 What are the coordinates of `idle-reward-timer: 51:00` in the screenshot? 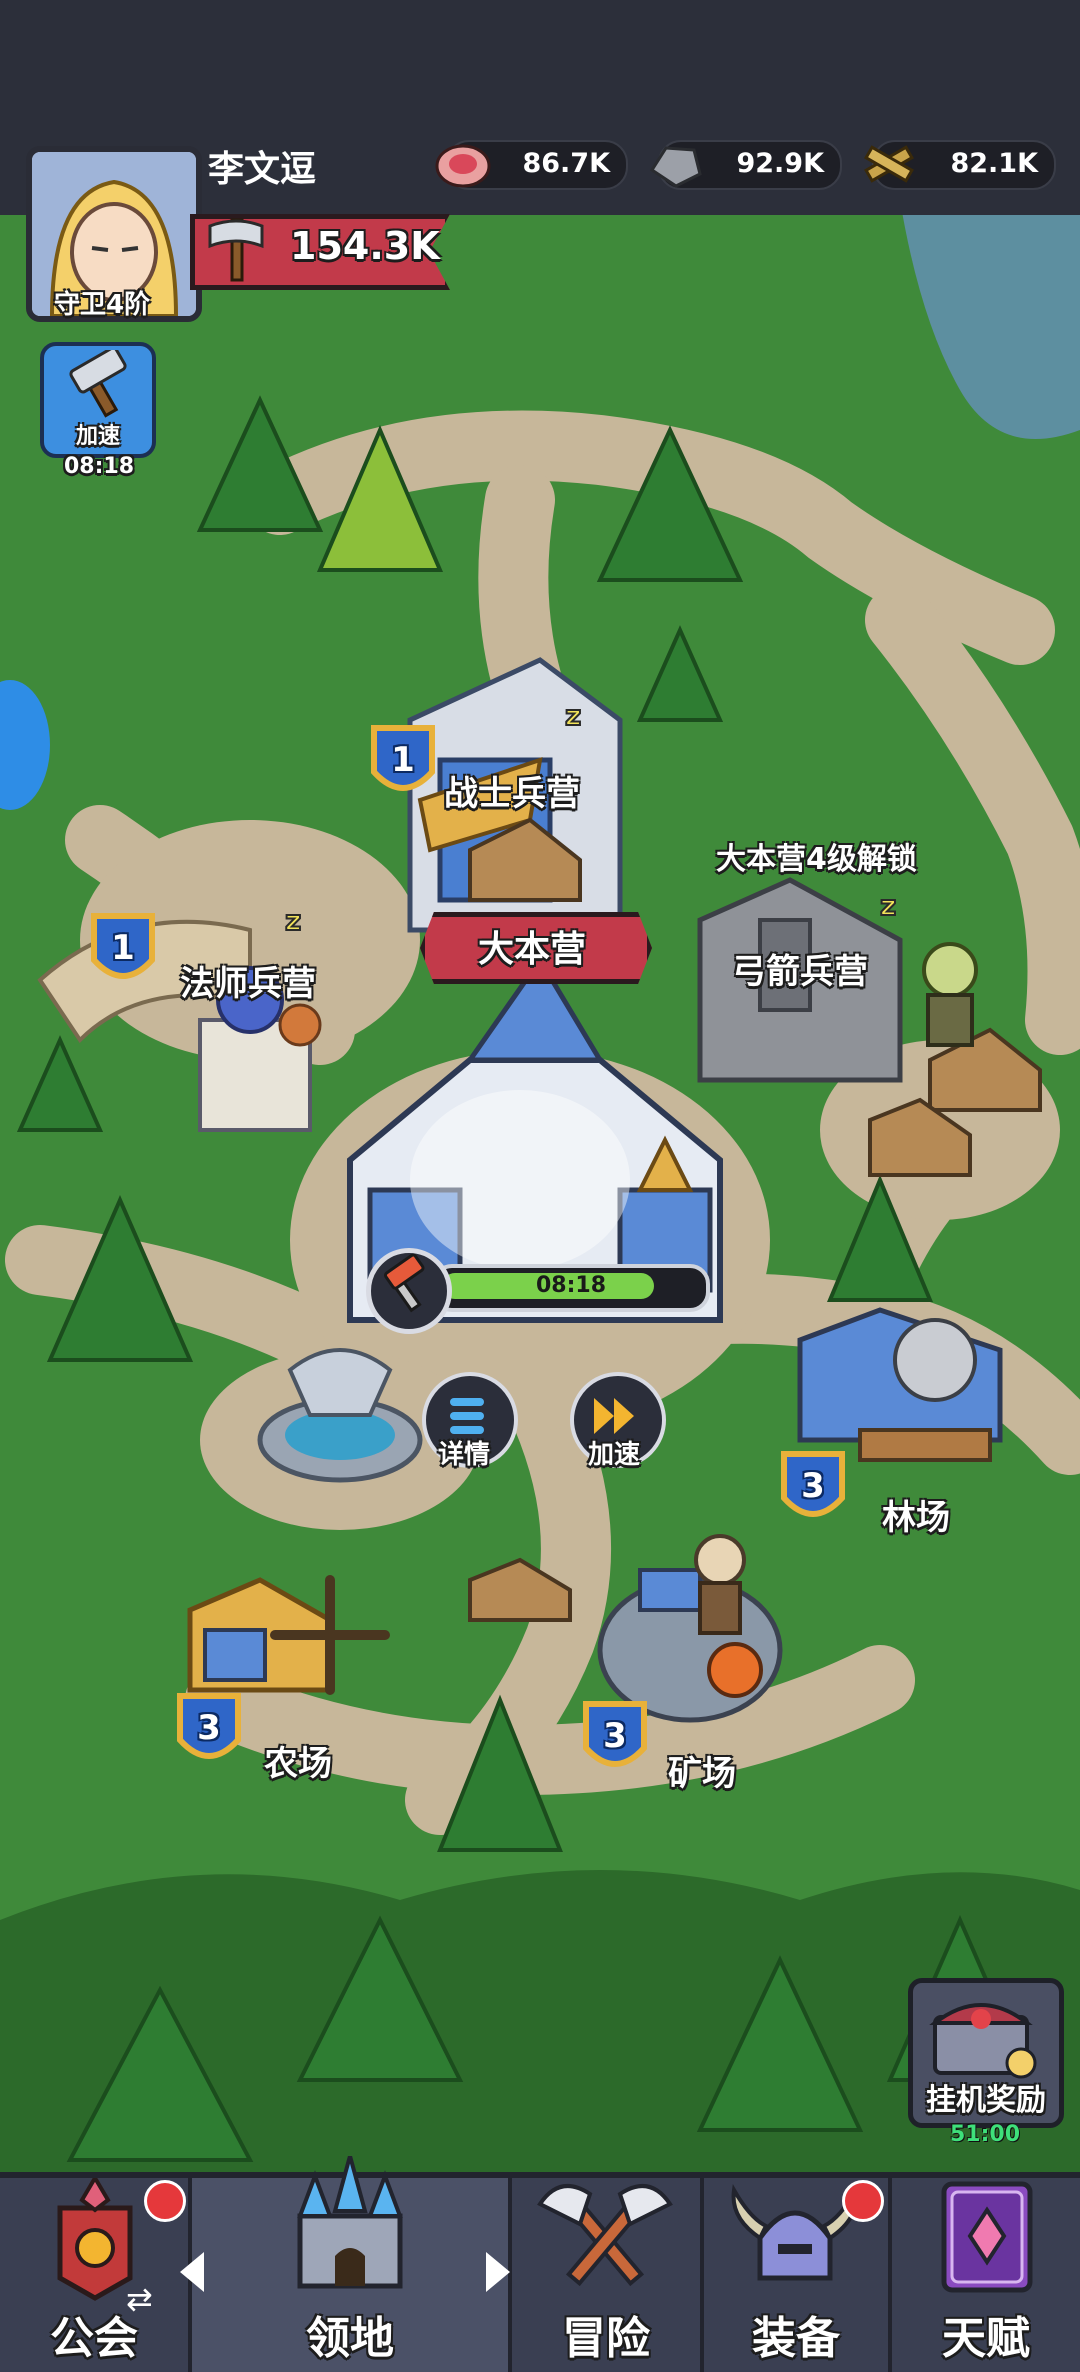 It's located at (985, 2134).